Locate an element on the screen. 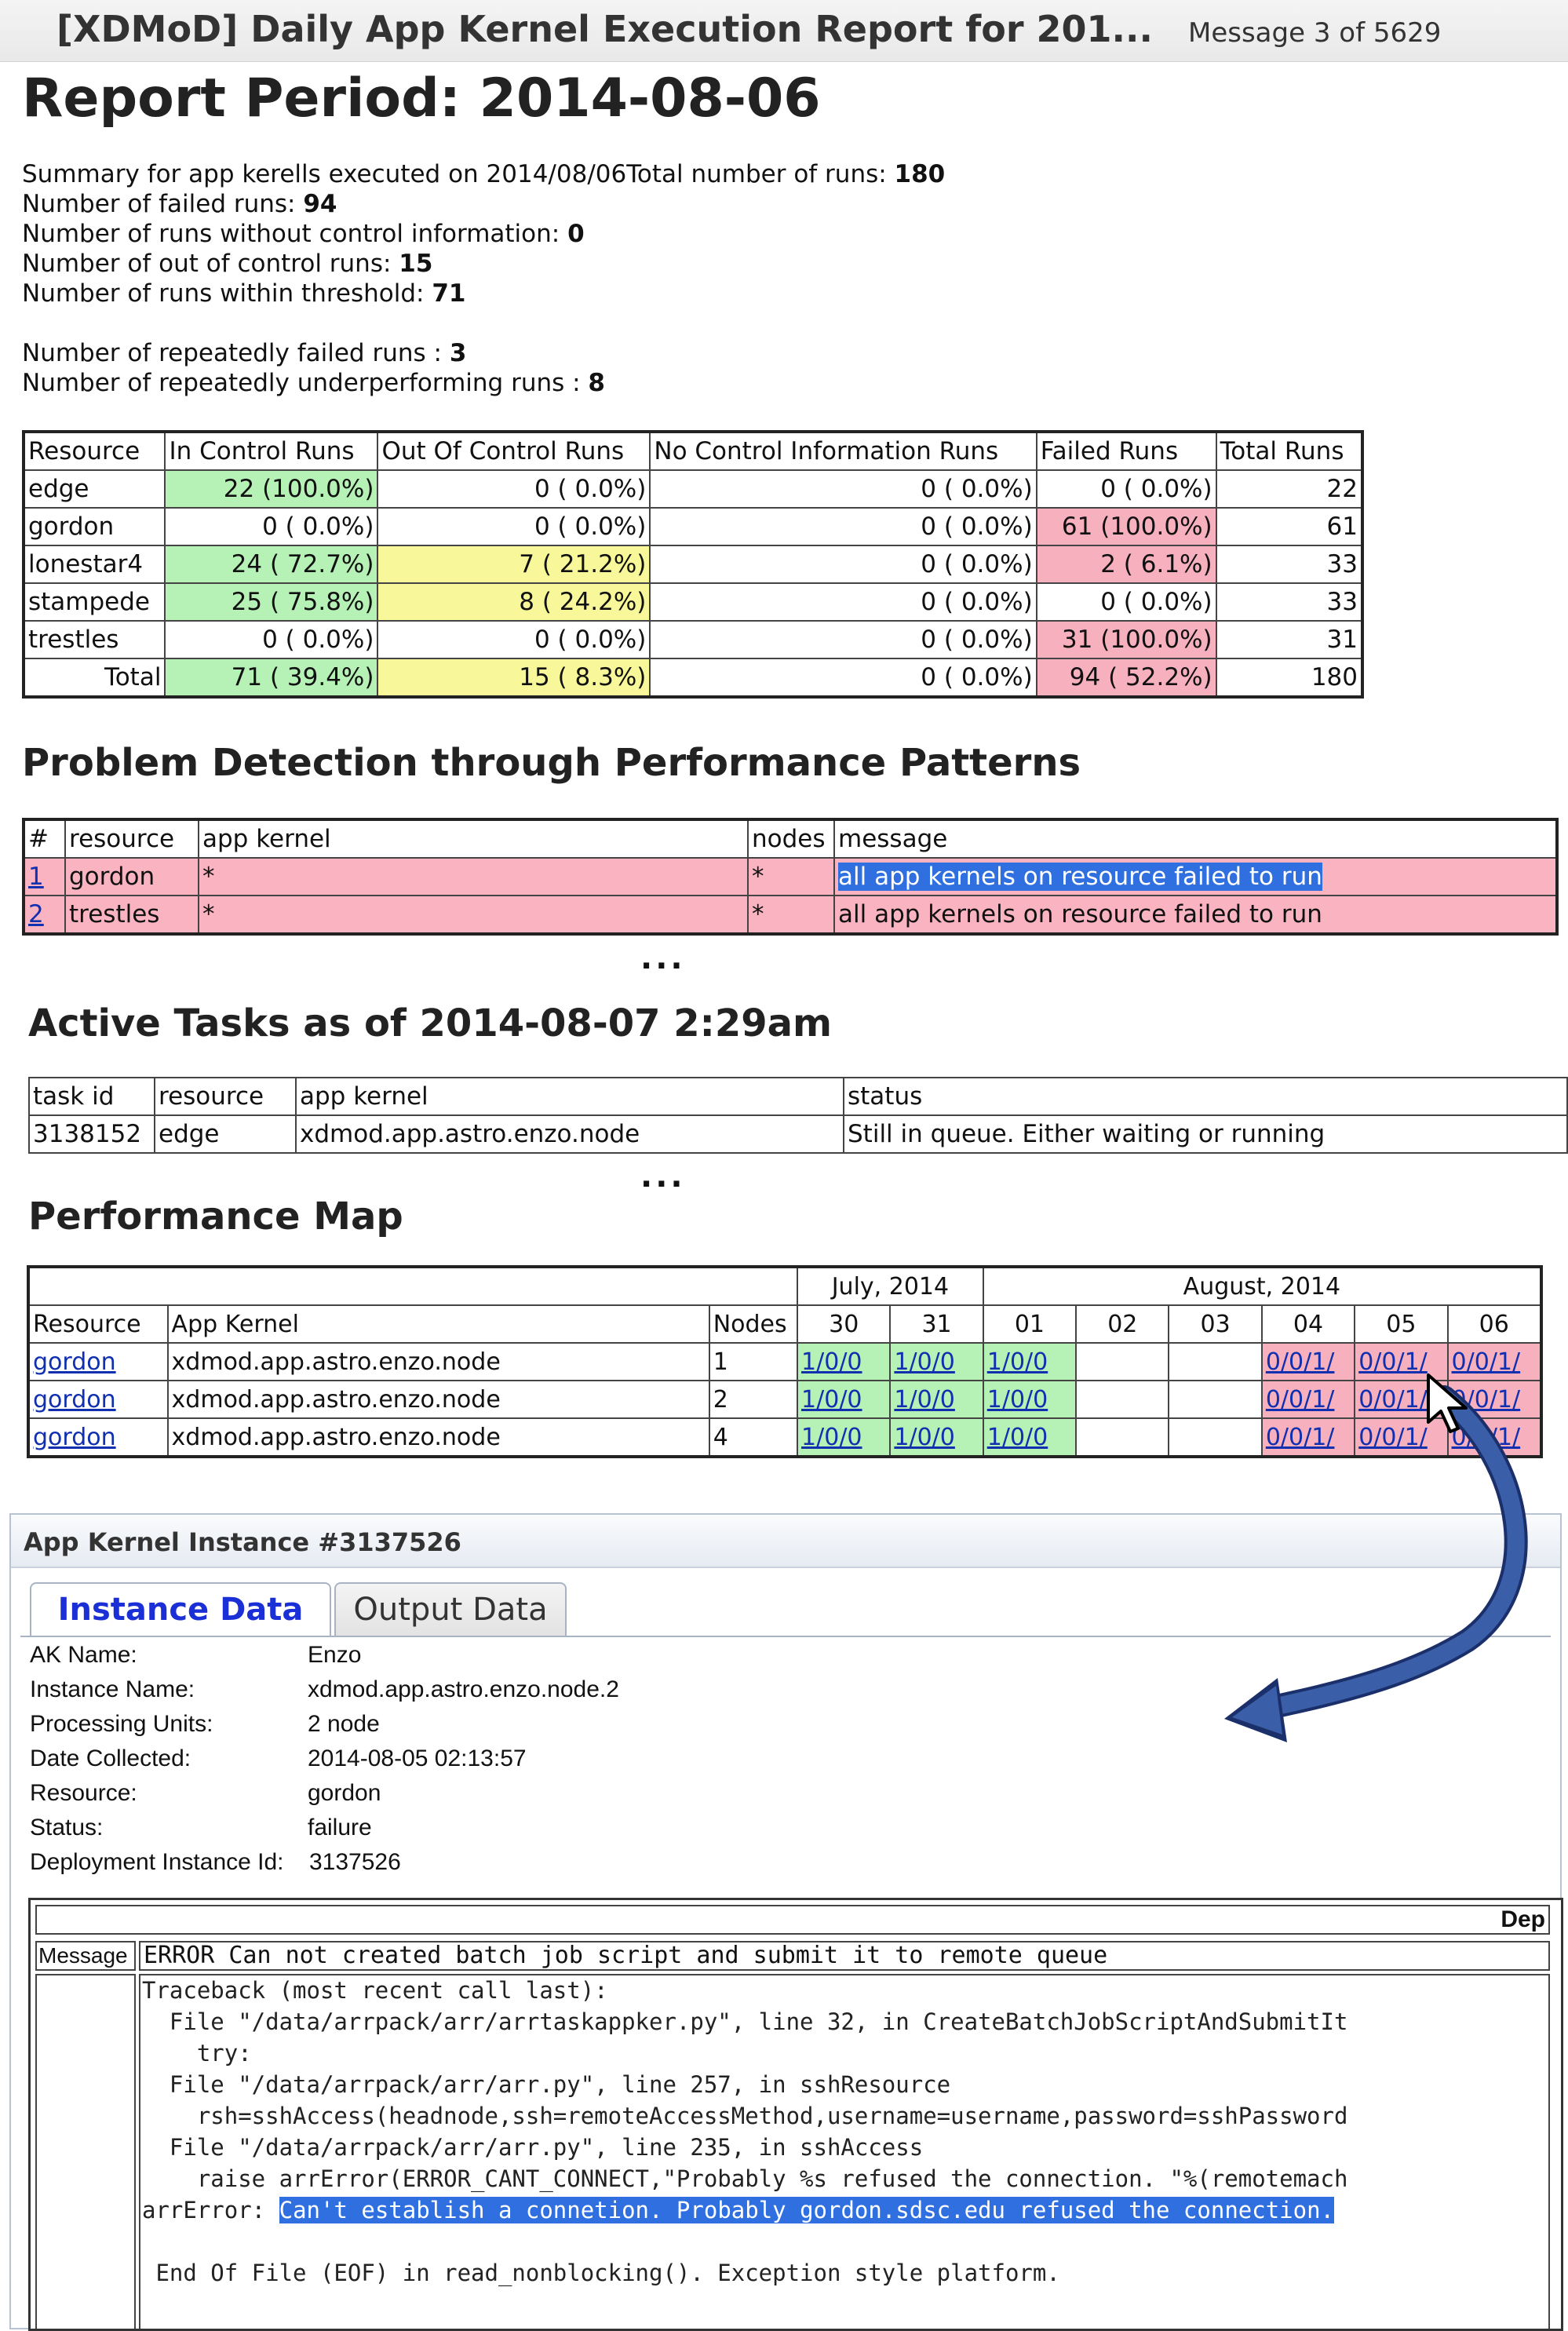 The image size is (1568, 2331). in-control-cell: 0 ( 0.0%) is located at coordinates (271, 526).